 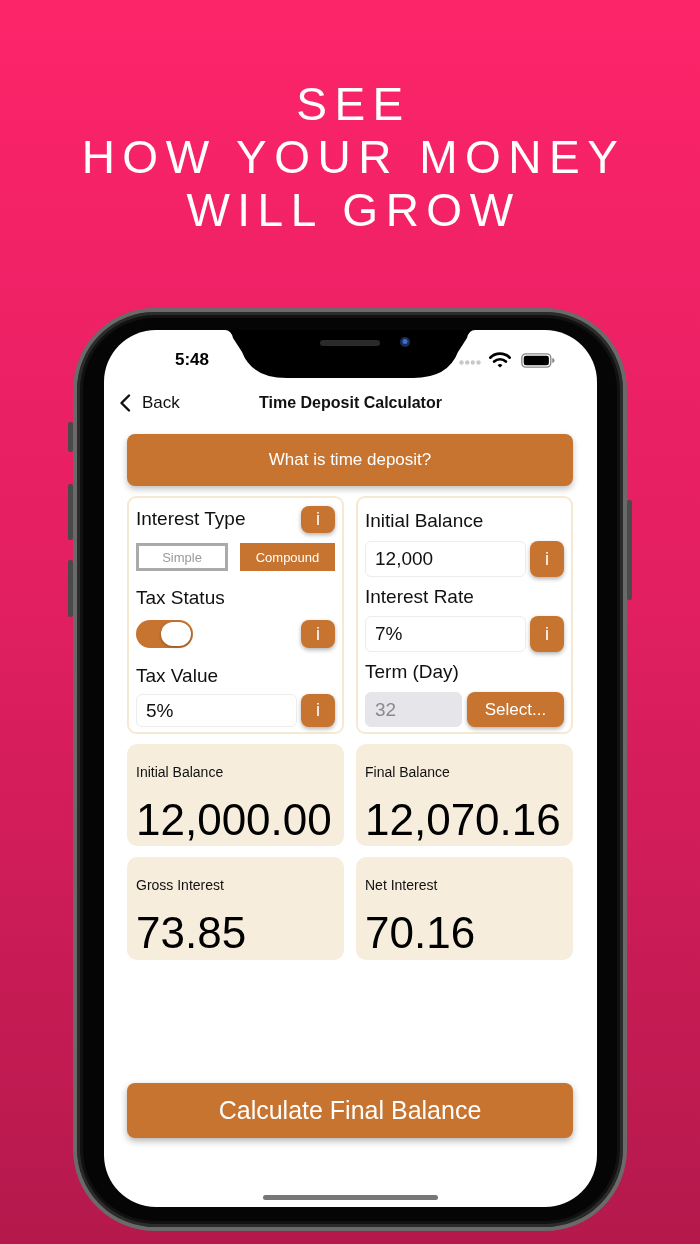 I want to click on result-value: 12,070.16, so click(x=463, y=820).